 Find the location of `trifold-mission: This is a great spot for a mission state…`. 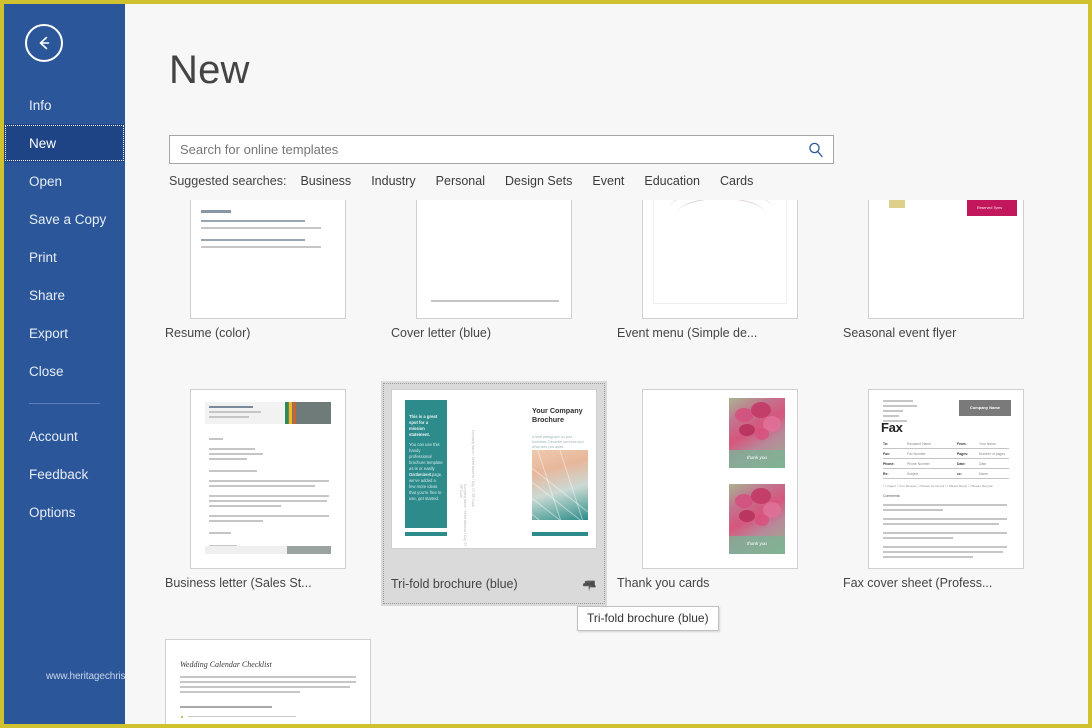

trifold-mission: This is a great spot for a mission state… is located at coordinates (423, 426).